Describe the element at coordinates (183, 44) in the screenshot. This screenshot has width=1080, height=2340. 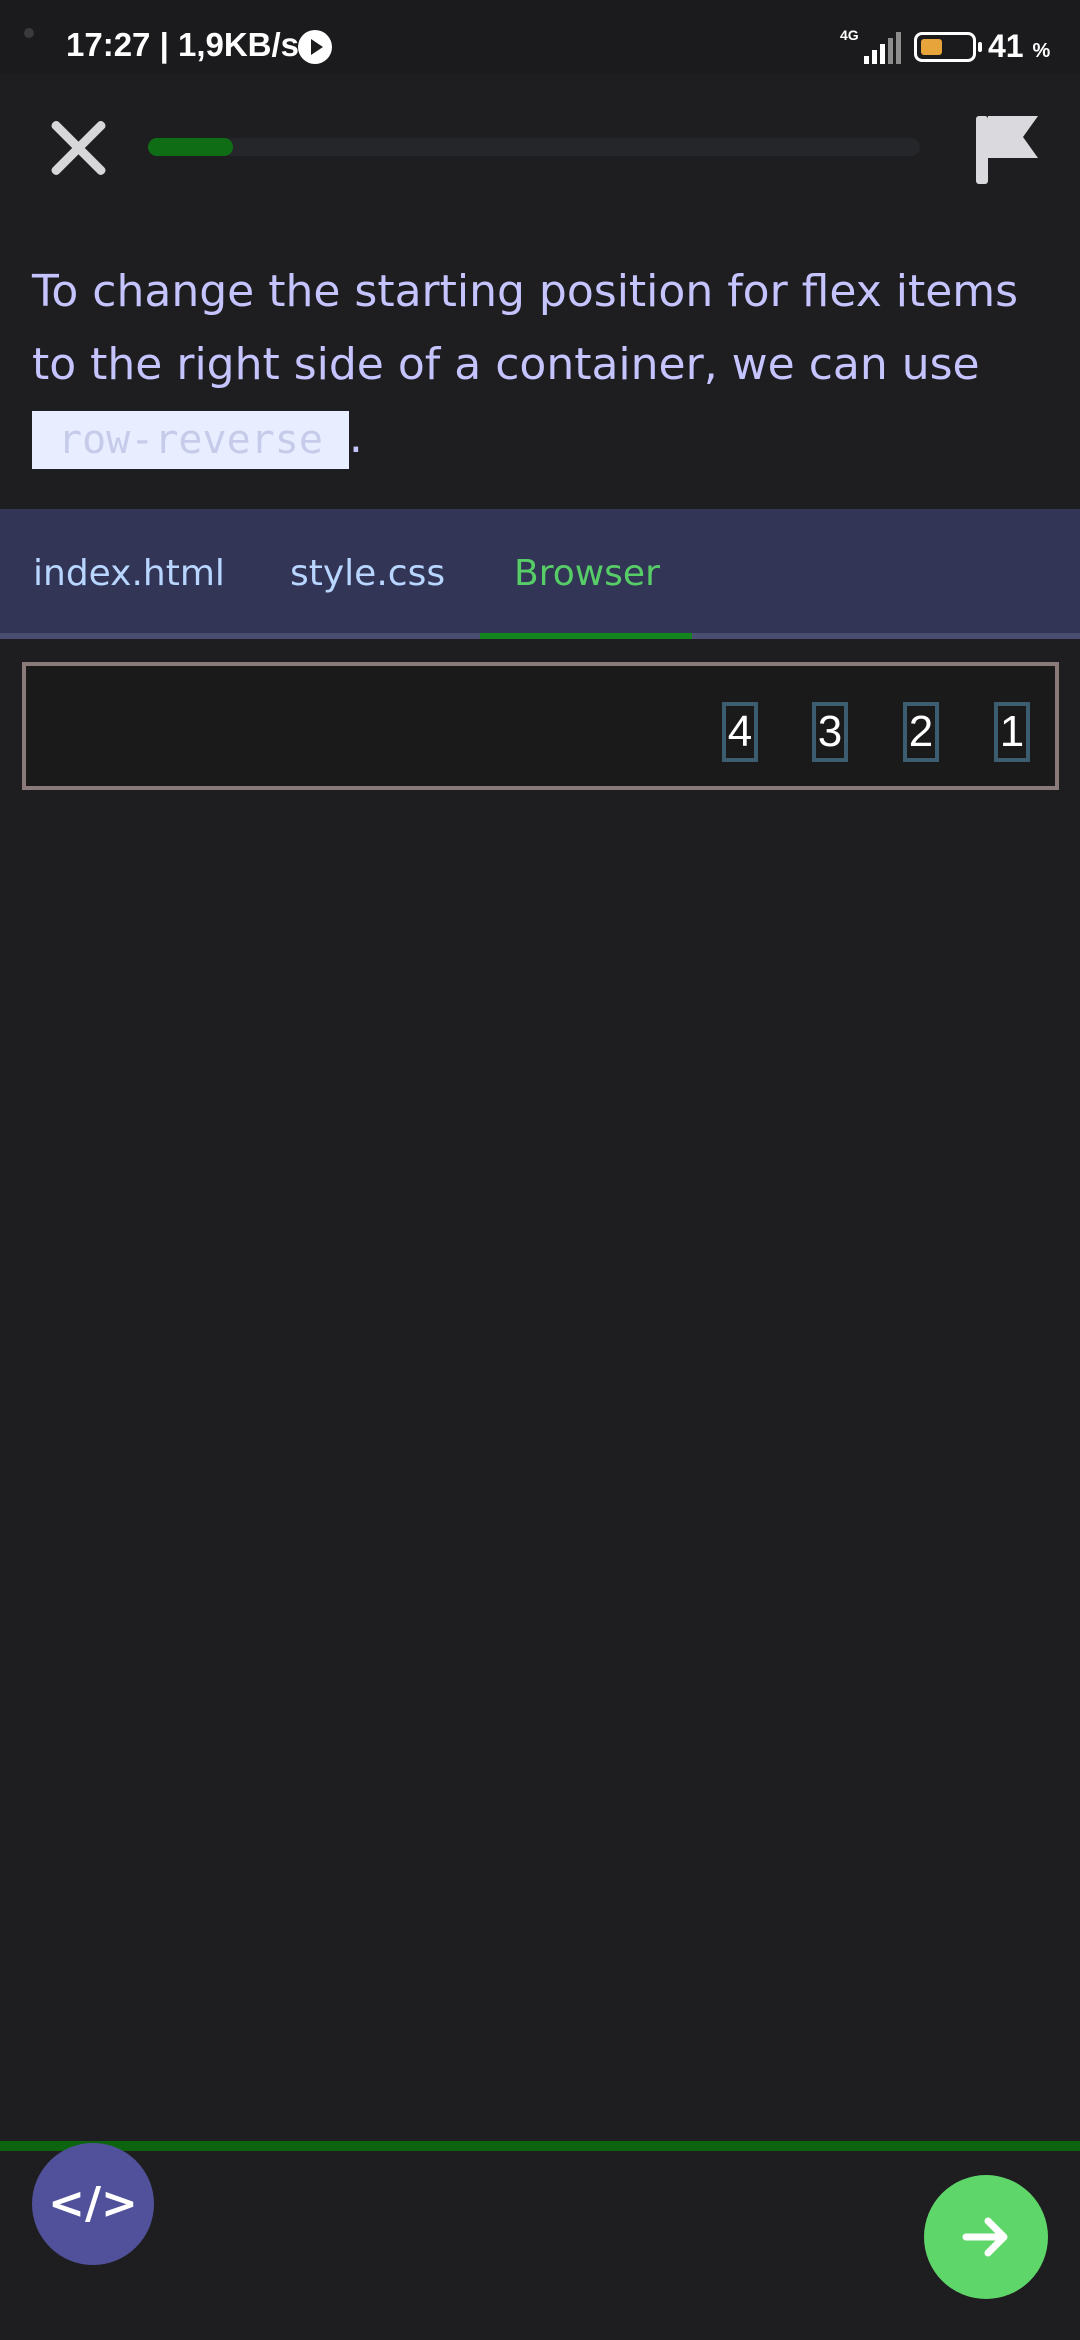
I see `status-time-speed: 17:27 | 1,9KB/s` at that location.